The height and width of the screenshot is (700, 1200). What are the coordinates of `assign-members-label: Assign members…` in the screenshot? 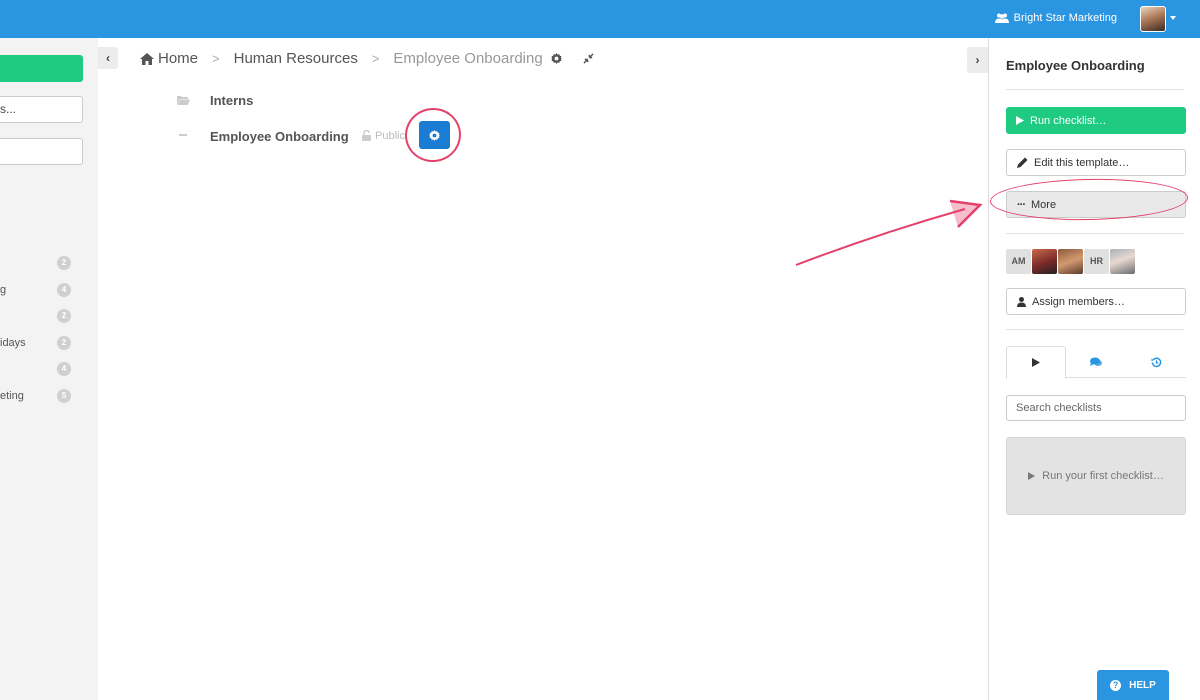 It's located at (1078, 301).